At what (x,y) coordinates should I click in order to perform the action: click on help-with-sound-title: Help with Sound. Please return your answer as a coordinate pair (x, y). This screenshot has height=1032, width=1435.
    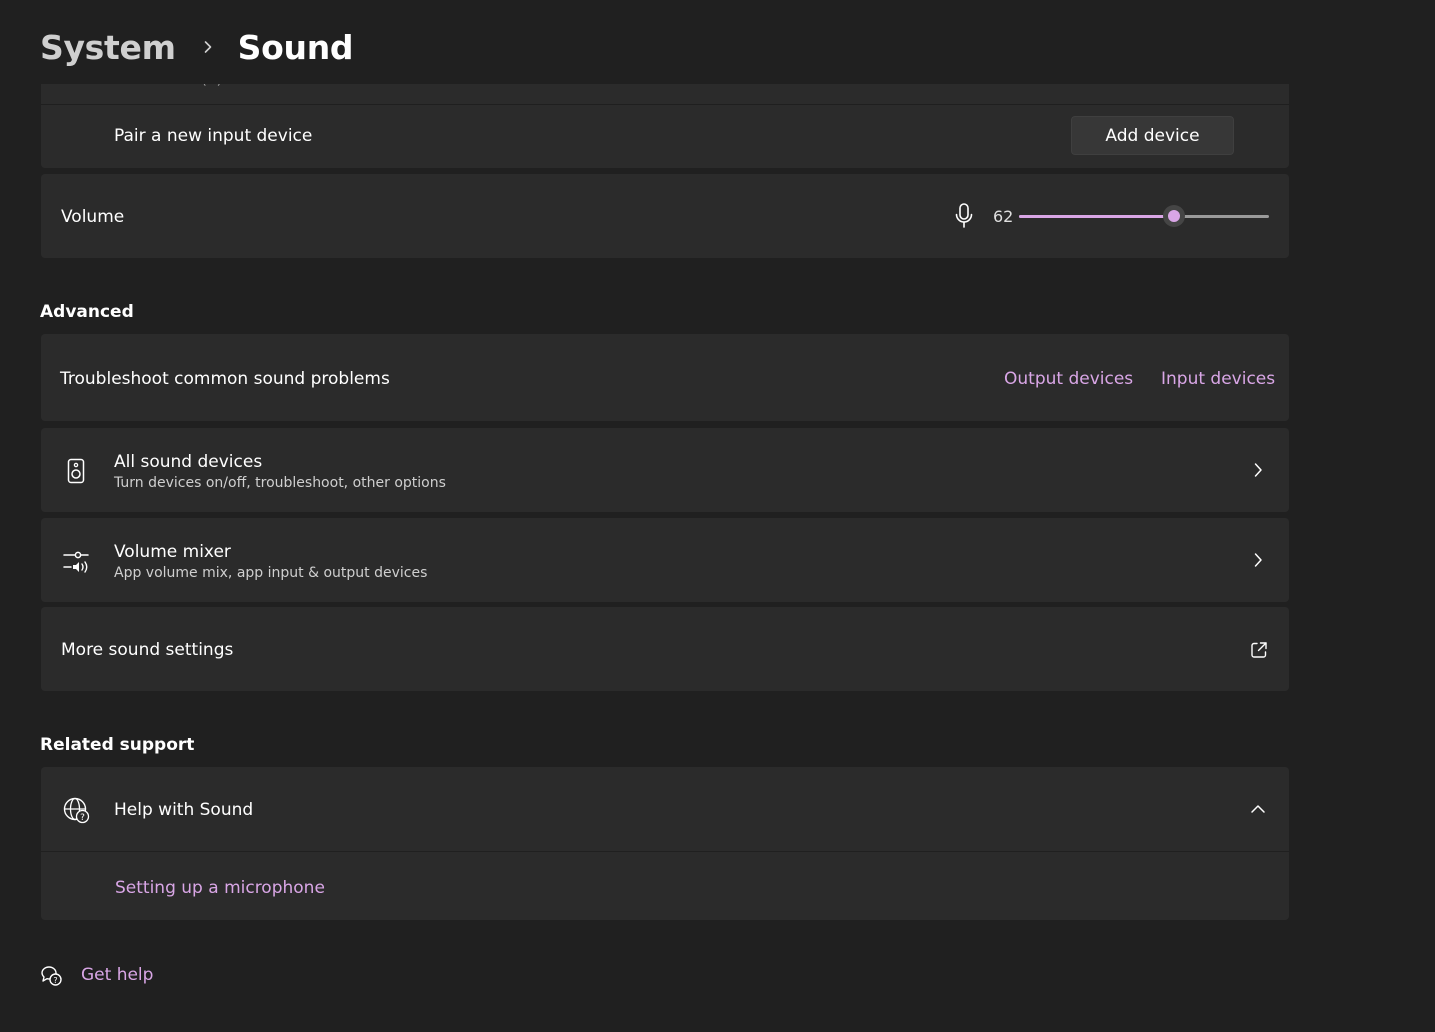
    Looking at the image, I should click on (184, 810).